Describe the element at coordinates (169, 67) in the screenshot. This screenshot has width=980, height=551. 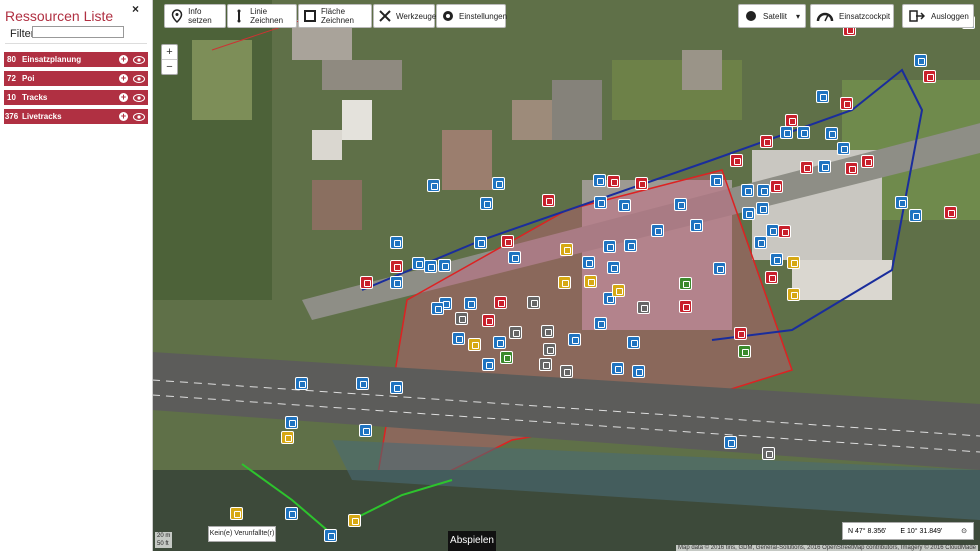
I see `zoom-out-button: −` at that location.